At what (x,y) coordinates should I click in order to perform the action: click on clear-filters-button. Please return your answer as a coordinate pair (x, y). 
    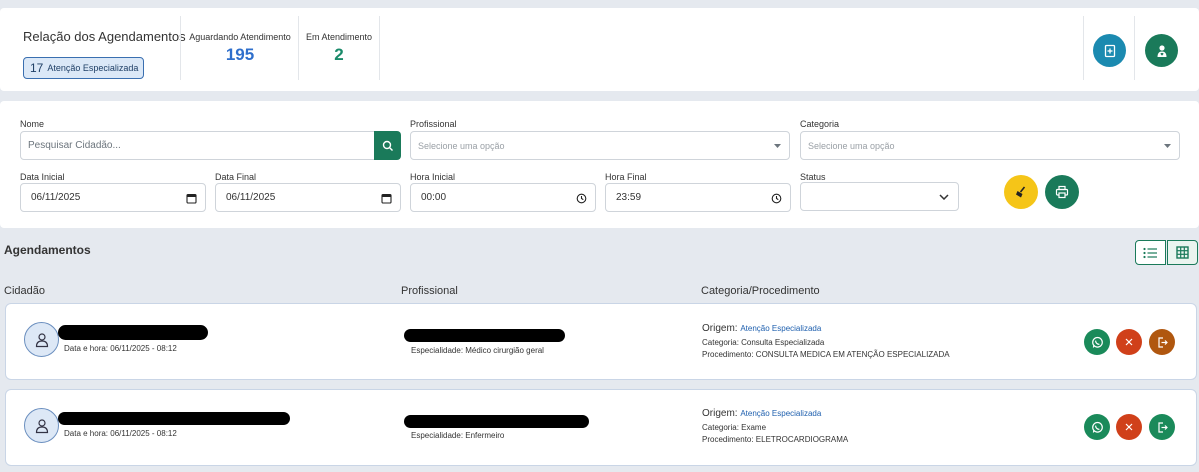
    Looking at the image, I should click on (1021, 192).